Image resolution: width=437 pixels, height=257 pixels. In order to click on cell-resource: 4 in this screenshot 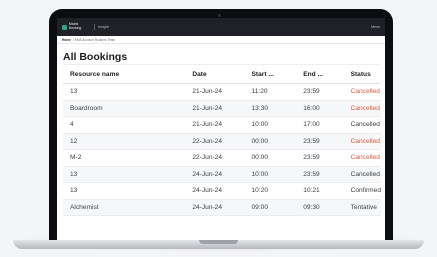, I will do `click(124, 125)`.